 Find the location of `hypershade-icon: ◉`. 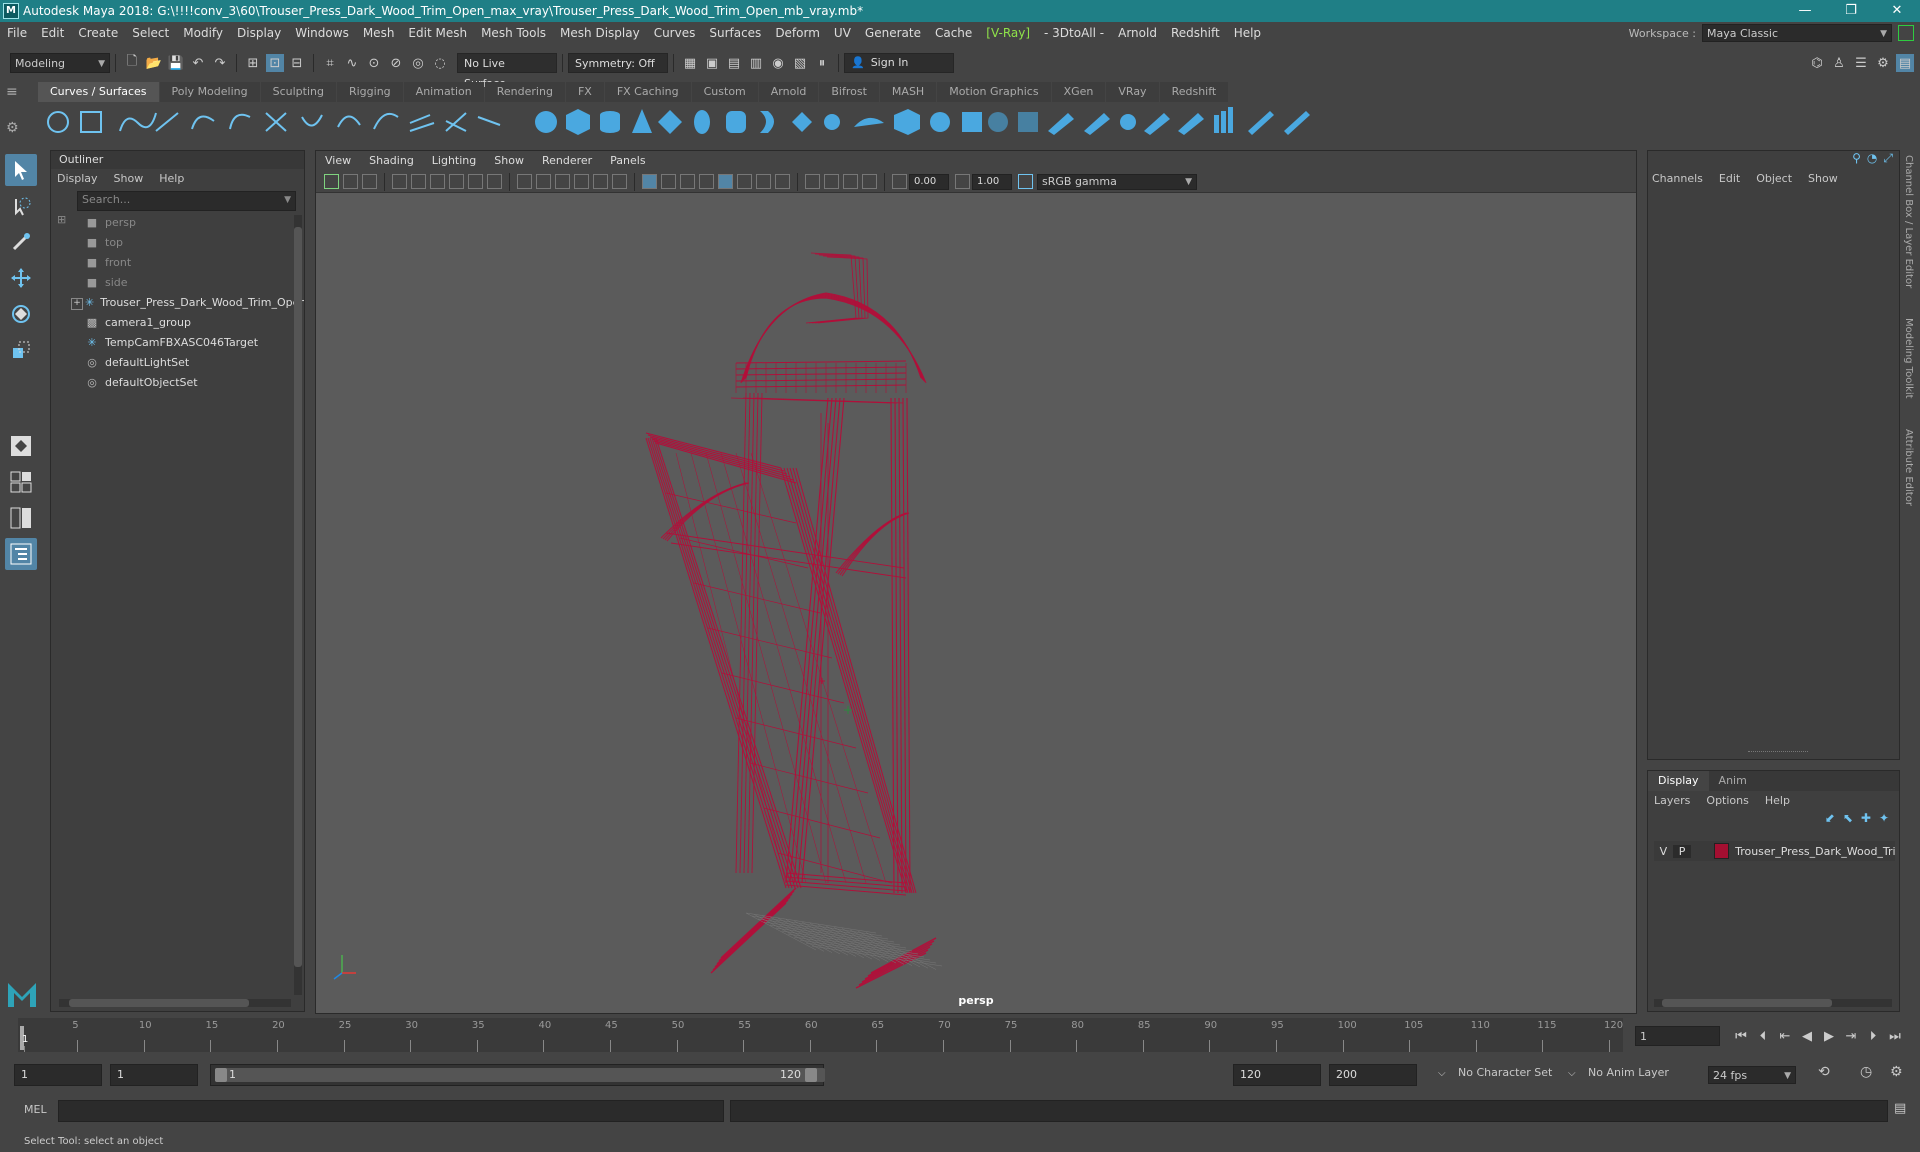

hypershade-icon: ◉ is located at coordinates (778, 63).